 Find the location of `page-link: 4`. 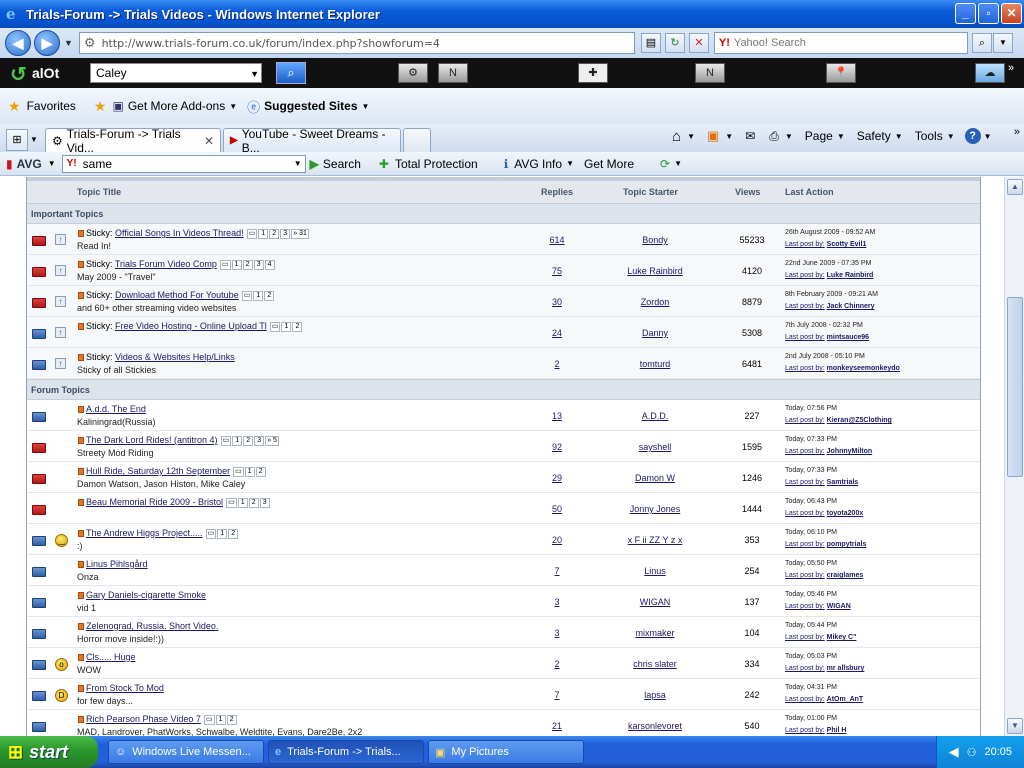

page-link: 4 is located at coordinates (269, 264).